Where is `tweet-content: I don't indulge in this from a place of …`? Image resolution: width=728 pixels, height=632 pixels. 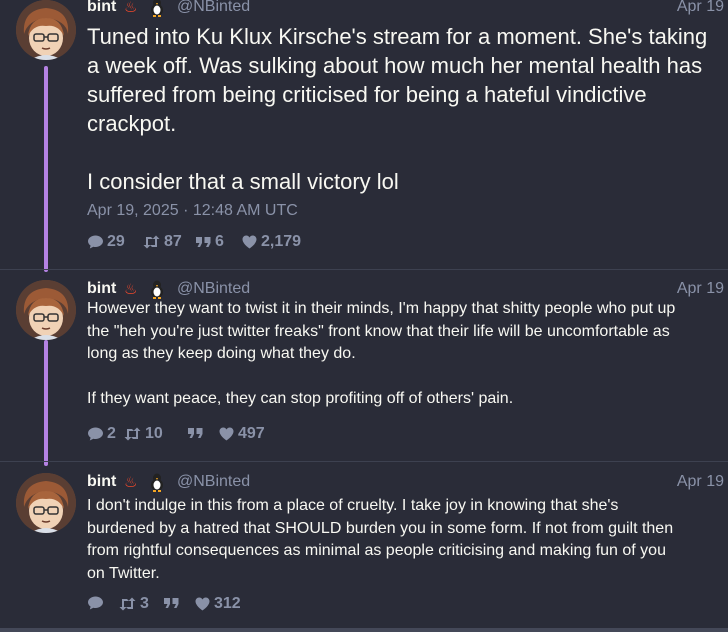
tweet-content: I don't indulge in this from a place of … is located at coordinates (380, 539).